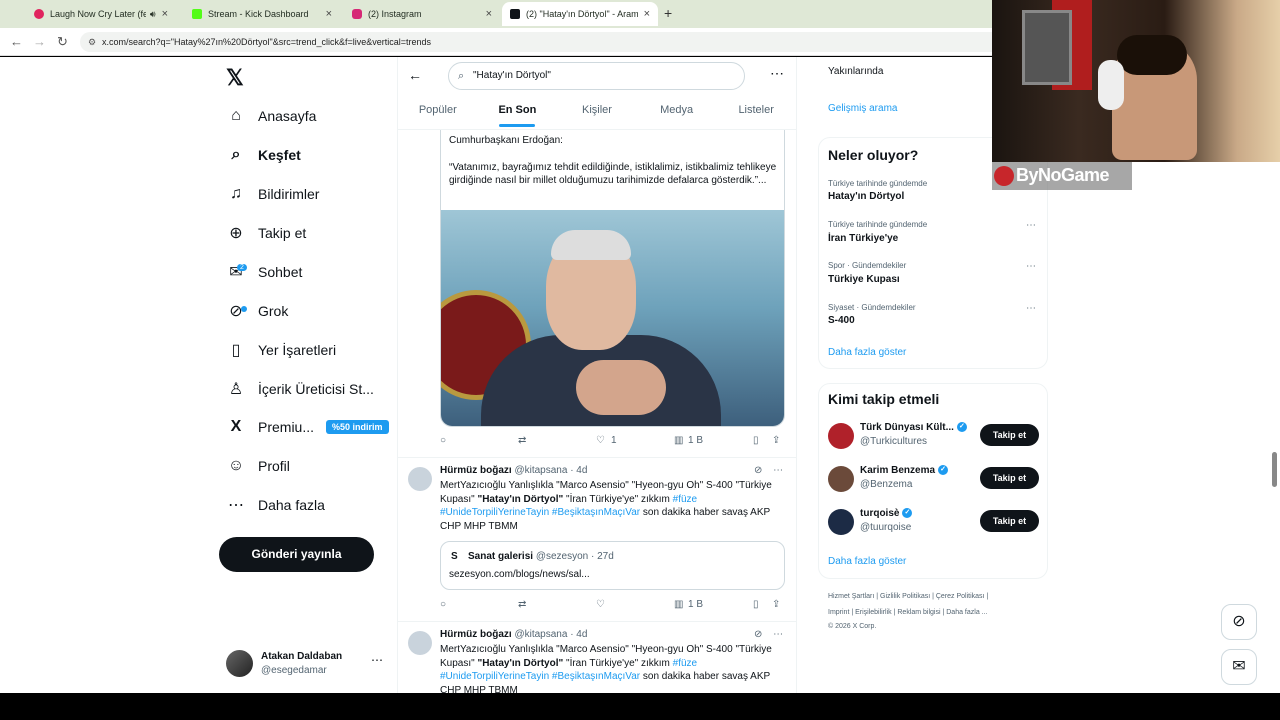 The width and height of the screenshot is (1280, 720). I want to click on back-arrow-icon: ←, so click(415, 75).